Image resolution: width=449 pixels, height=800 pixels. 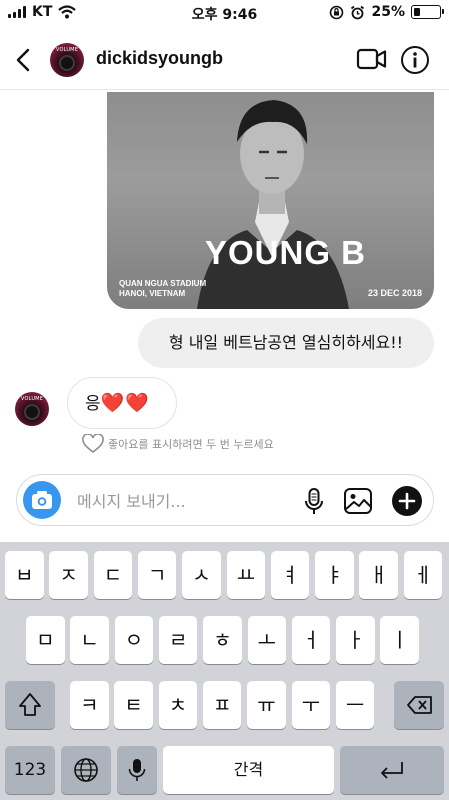 What do you see at coordinates (201, 575) in the screenshot?
I see `key-row1-4: ㅅ` at bounding box center [201, 575].